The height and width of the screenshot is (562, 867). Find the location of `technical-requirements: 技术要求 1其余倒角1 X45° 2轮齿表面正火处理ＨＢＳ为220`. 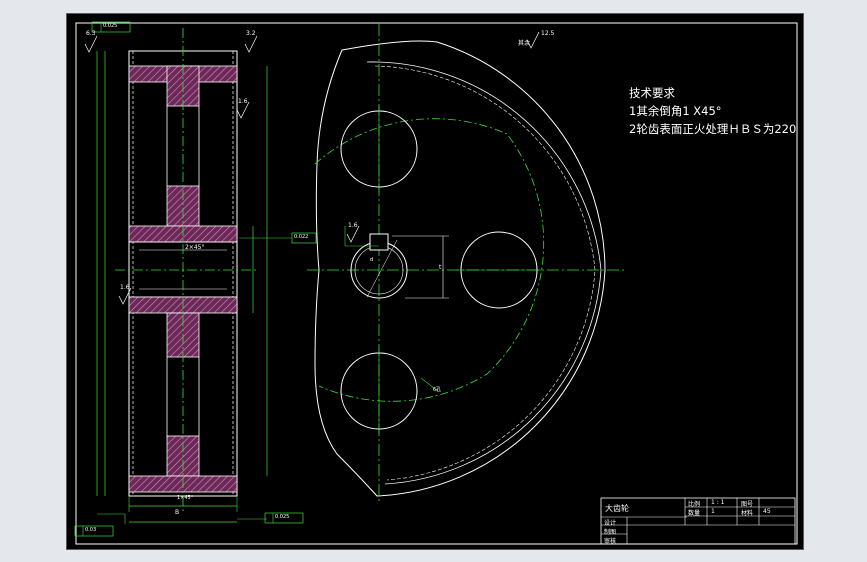

technical-requirements: 技术要求 1其余倒角1 X45° 2轮齿表面正火处理ＨＢＳ为220 is located at coordinates (712, 111).